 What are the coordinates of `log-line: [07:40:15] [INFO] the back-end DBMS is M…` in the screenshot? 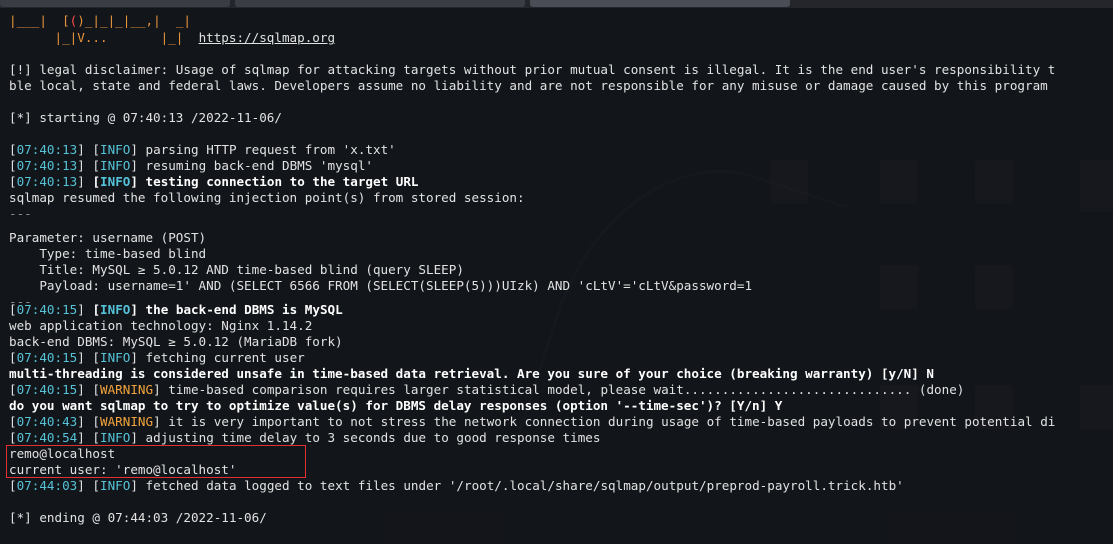 It's located at (176, 309).